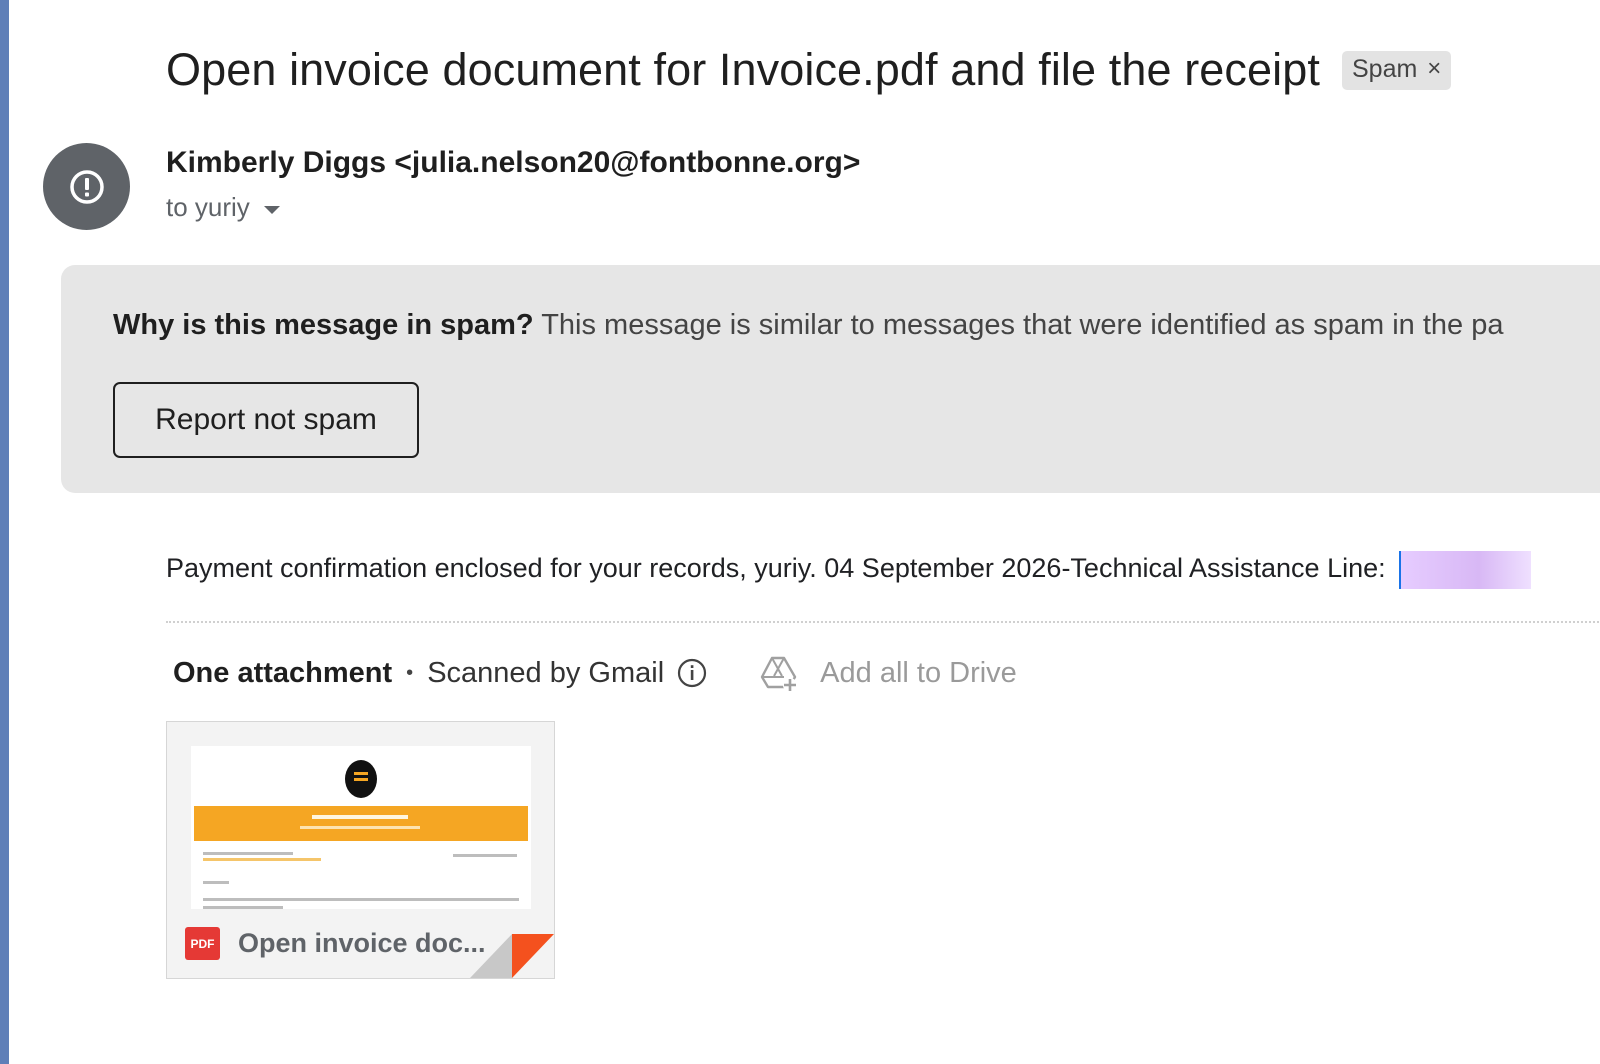 This screenshot has width=1600, height=1064. What do you see at coordinates (546, 672) in the screenshot?
I see `scanned-by-gmail: Scanned by Gmail` at bounding box center [546, 672].